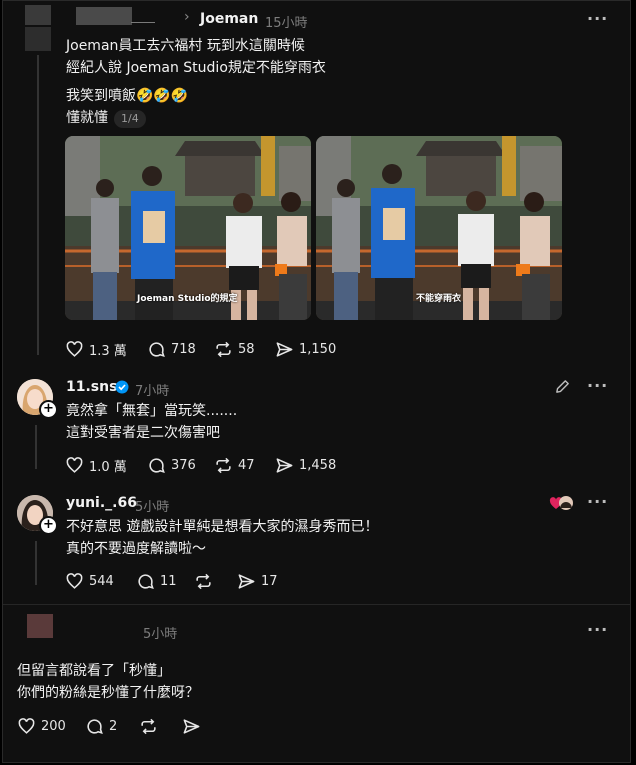 This screenshot has height=765, width=636. Describe the element at coordinates (113, 726) in the screenshot. I see `comment-count: 2` at that location.